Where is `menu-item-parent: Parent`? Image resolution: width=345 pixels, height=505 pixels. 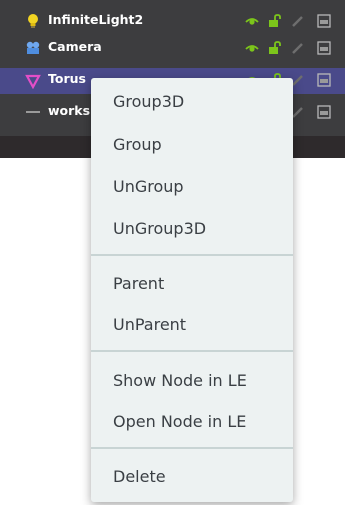
menu-item-parent: Parent is located at coordinates (192, 284).